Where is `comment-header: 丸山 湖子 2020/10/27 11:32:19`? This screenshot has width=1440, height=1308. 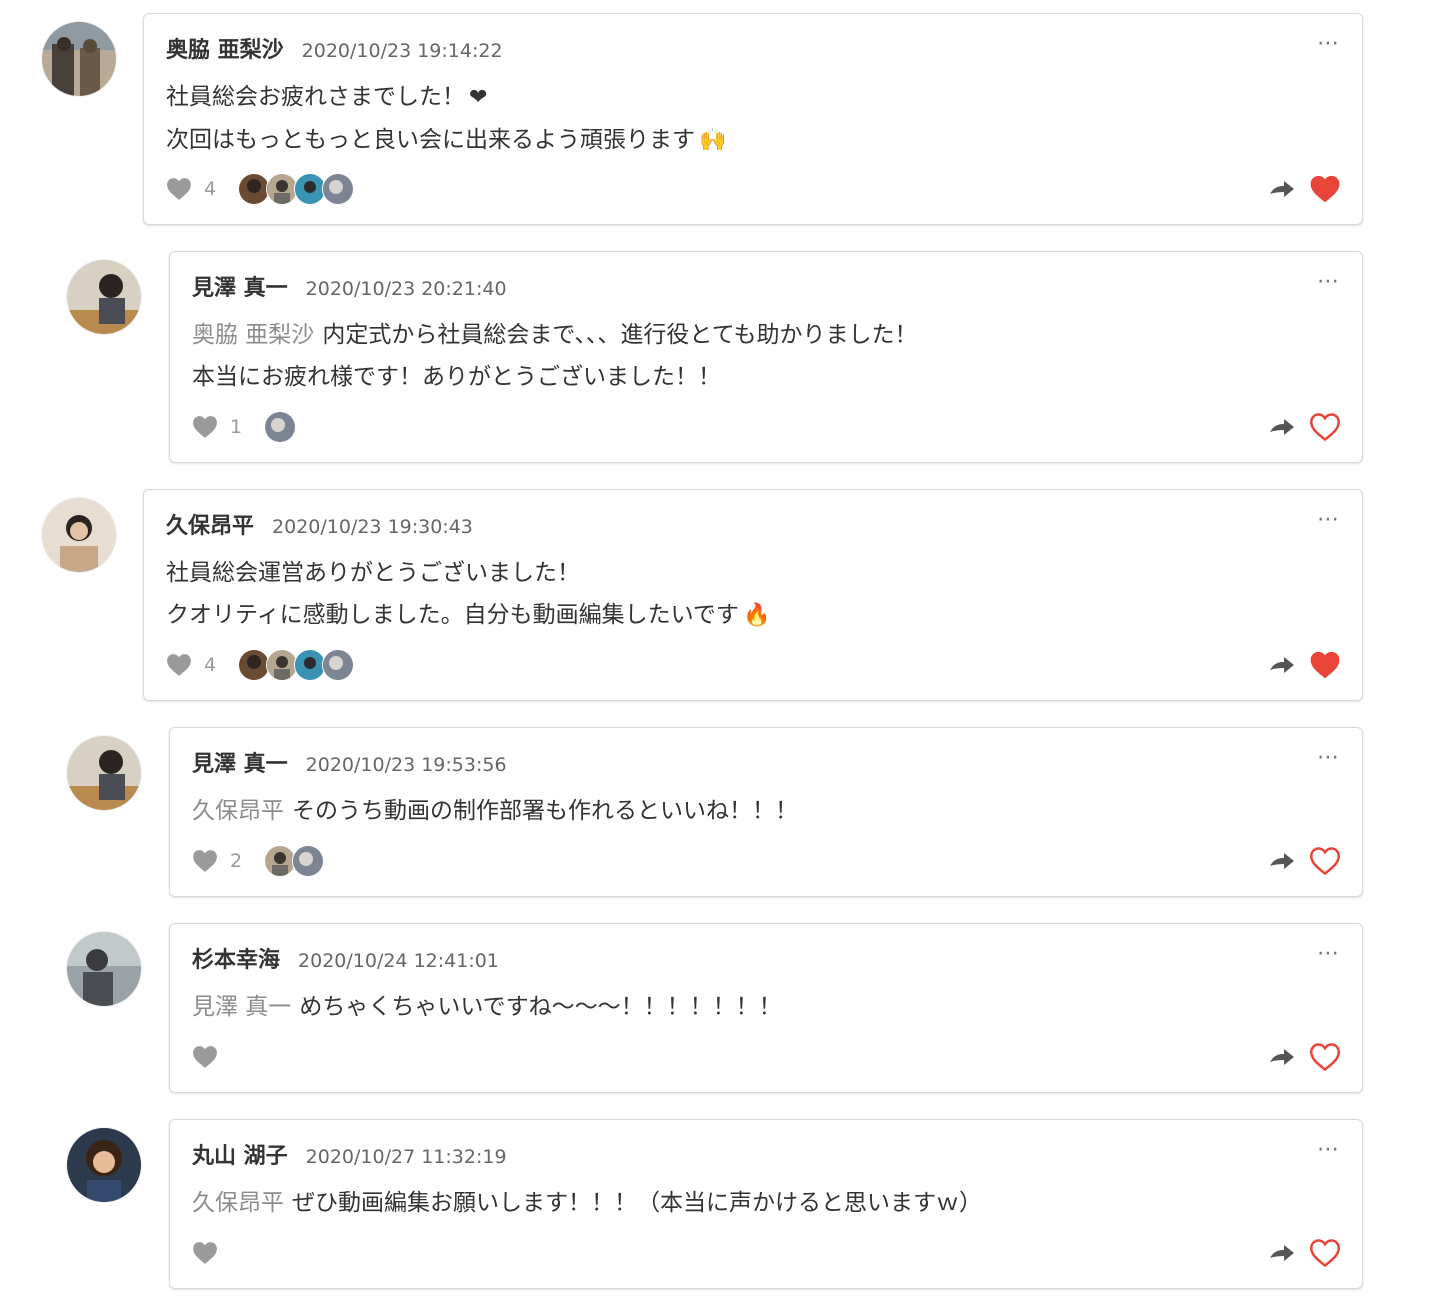
comment-header: 丸山 湖子 2020/10/27 11:32:19 is located at coordinates (349, 1154).